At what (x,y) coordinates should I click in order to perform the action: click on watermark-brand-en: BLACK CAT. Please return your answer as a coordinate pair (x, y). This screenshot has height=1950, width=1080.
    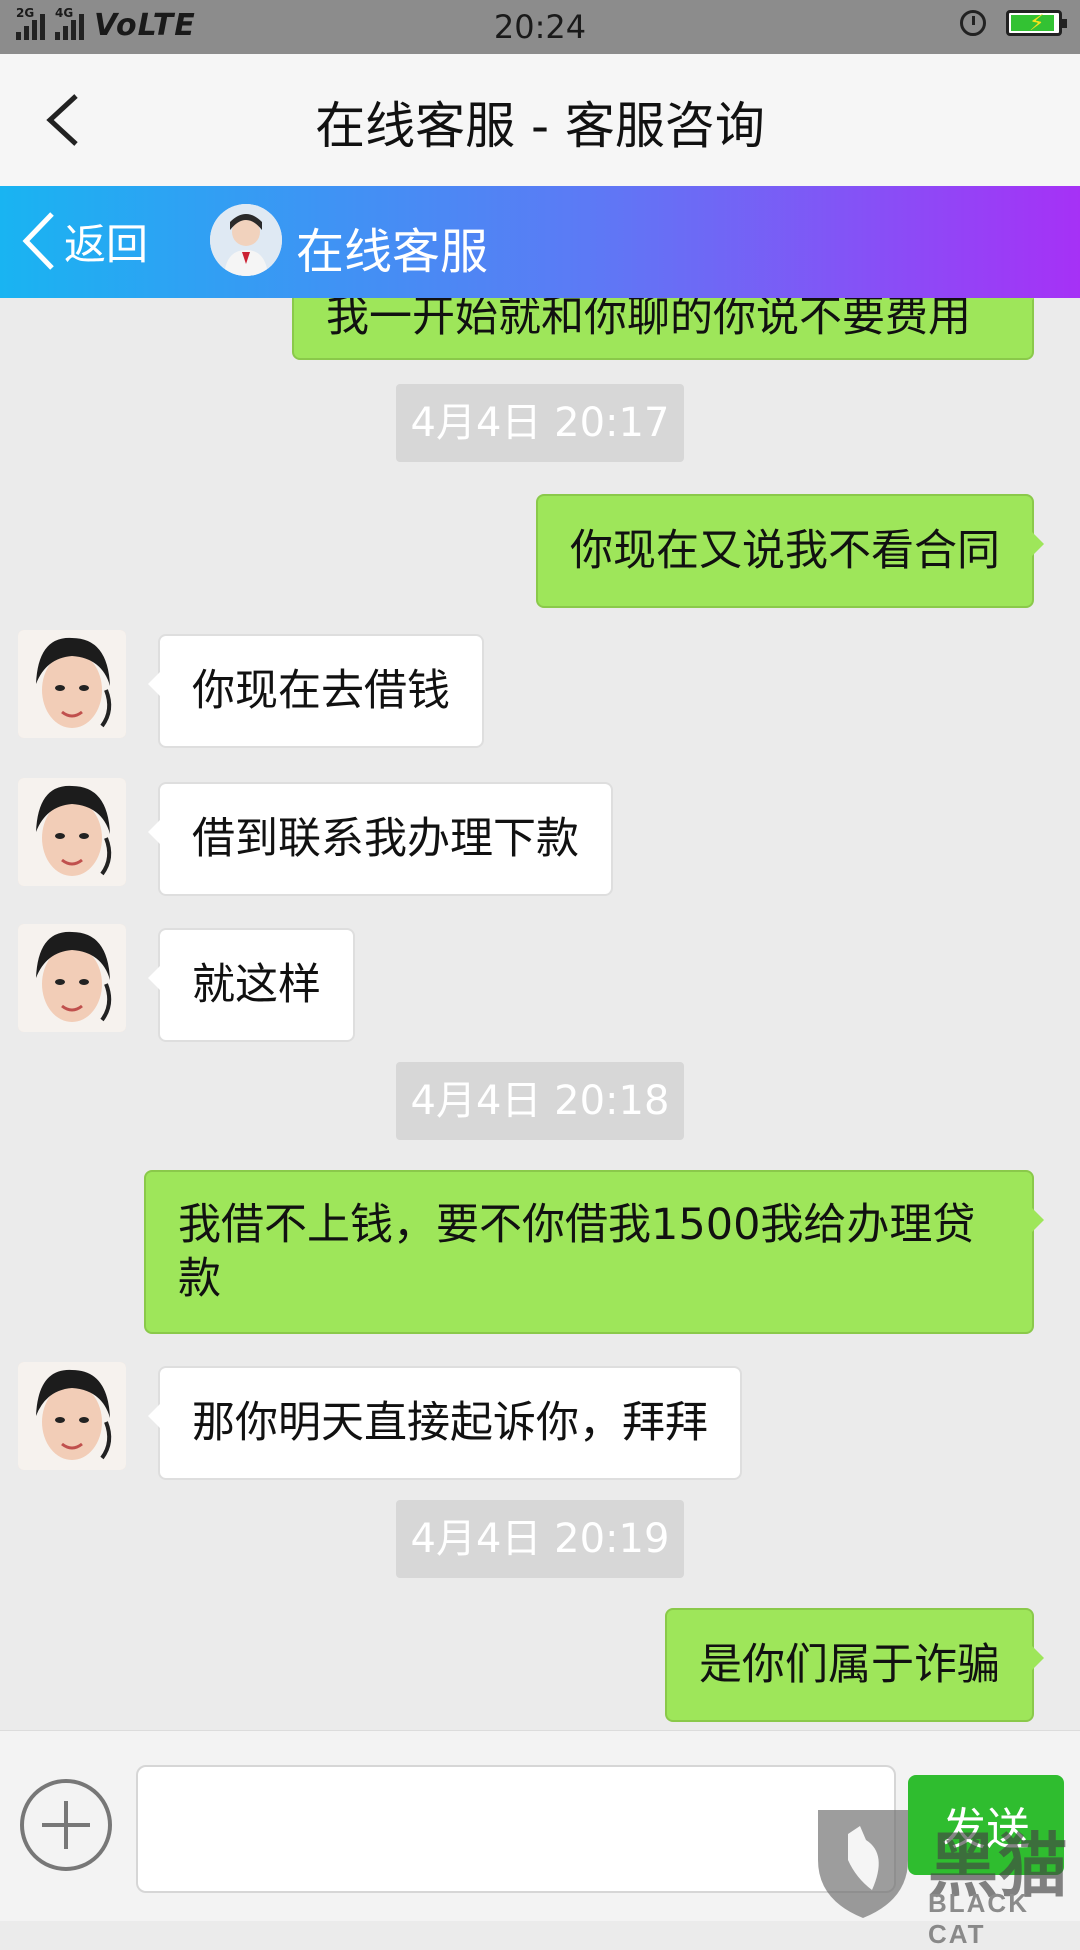
    Looking at the image, I should click on (978, 1918).